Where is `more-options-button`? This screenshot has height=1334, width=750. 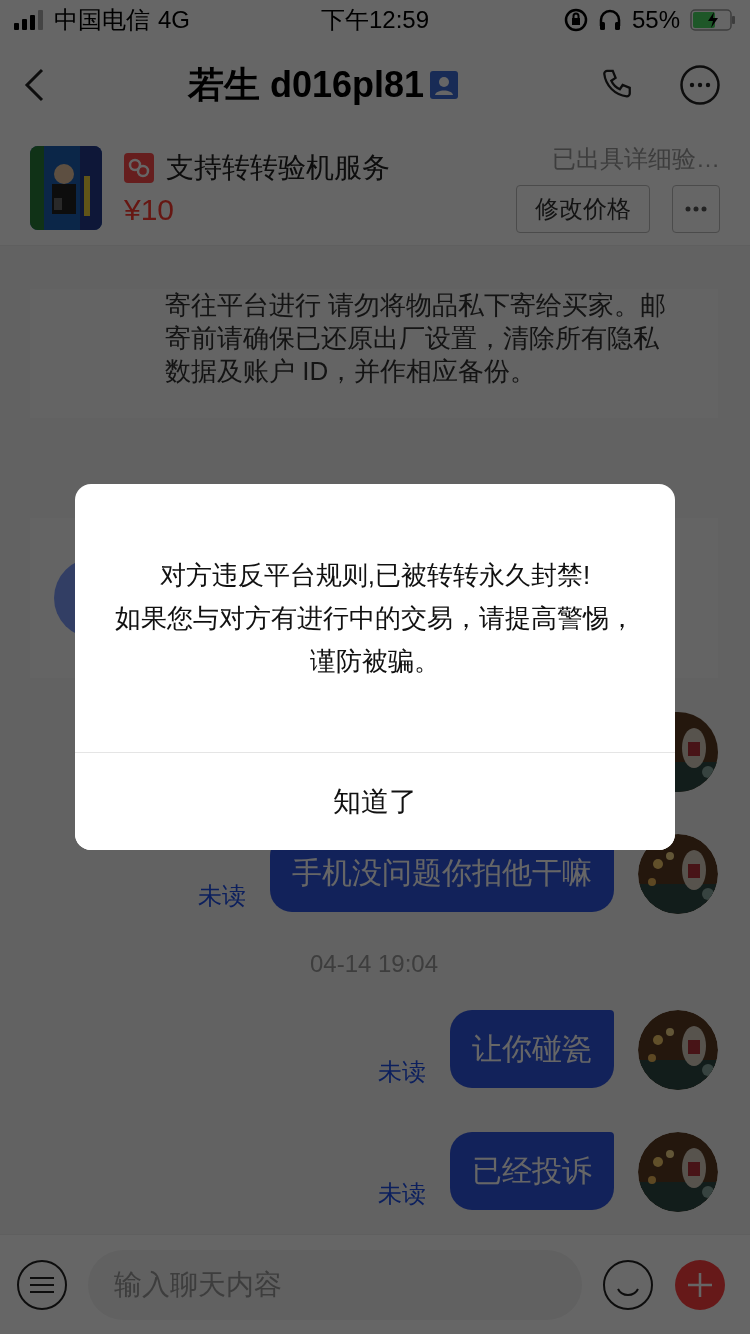
more-options-button is located at coordinates (696, 208).